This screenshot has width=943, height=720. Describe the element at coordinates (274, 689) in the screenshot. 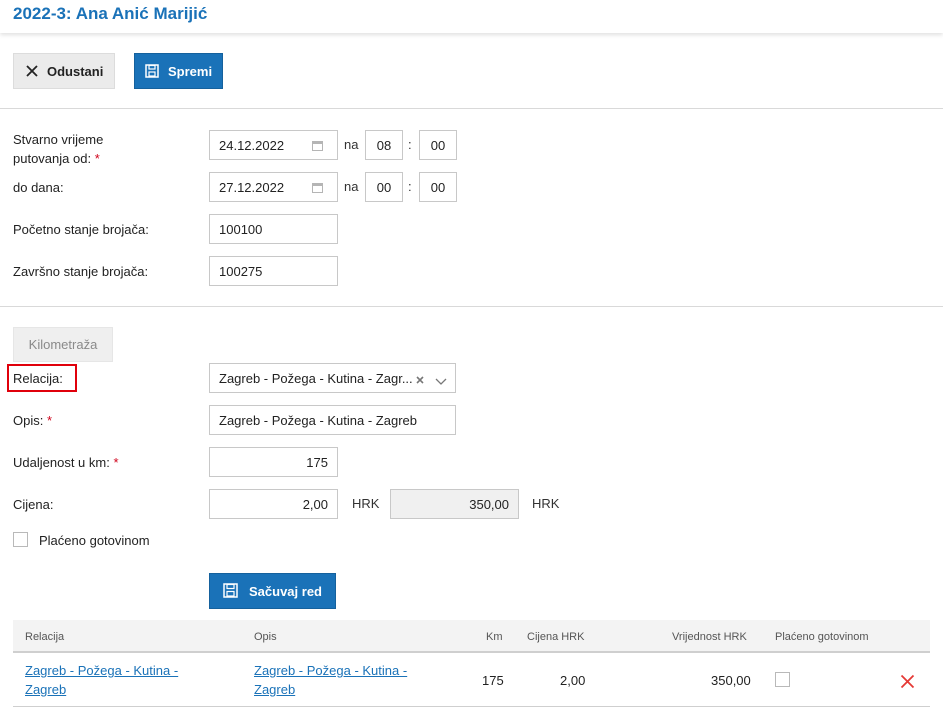

I see `description-link-line2: Zagreb` at that location.